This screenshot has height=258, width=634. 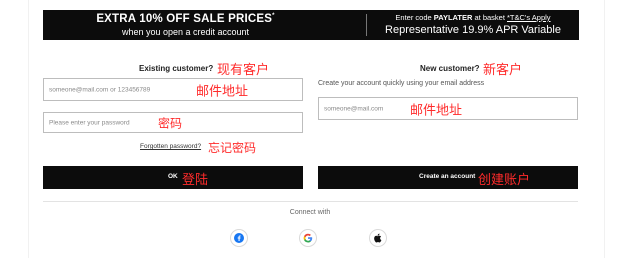 I want to click on create-account-button: Create an account 创建账户, so click(x=448, y=177).